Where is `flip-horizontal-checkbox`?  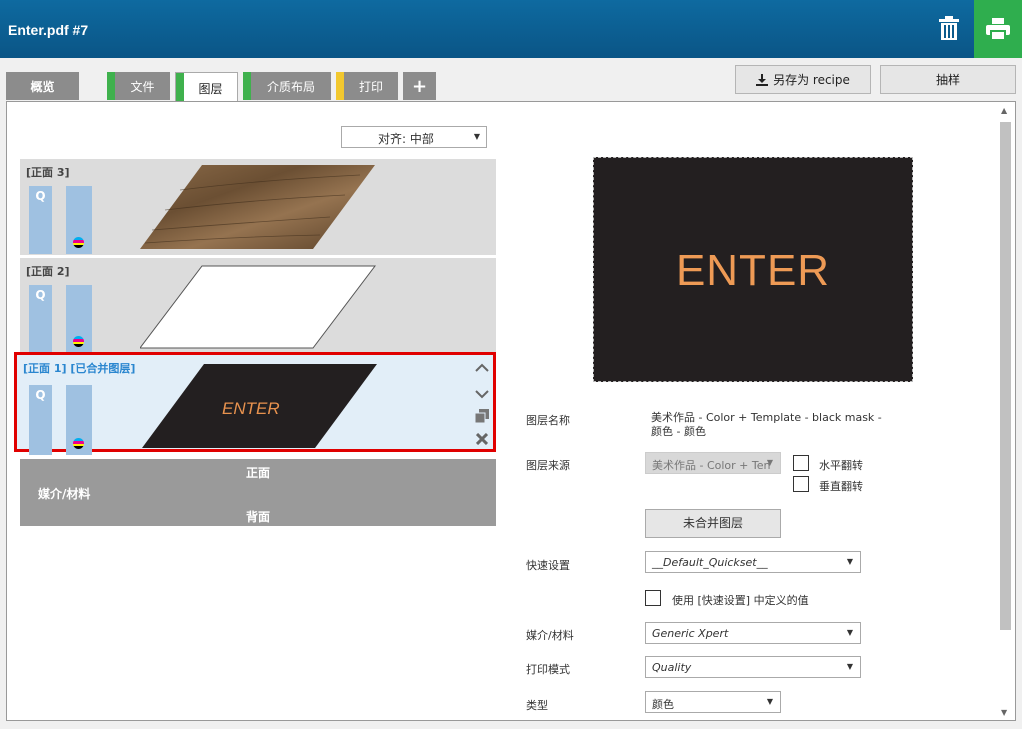
flip-horizontal-checkbox is located at coordinates (801, 463).